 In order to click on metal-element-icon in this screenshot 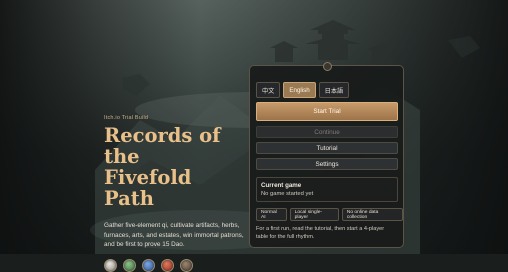, I will do `click(110, 265)`.